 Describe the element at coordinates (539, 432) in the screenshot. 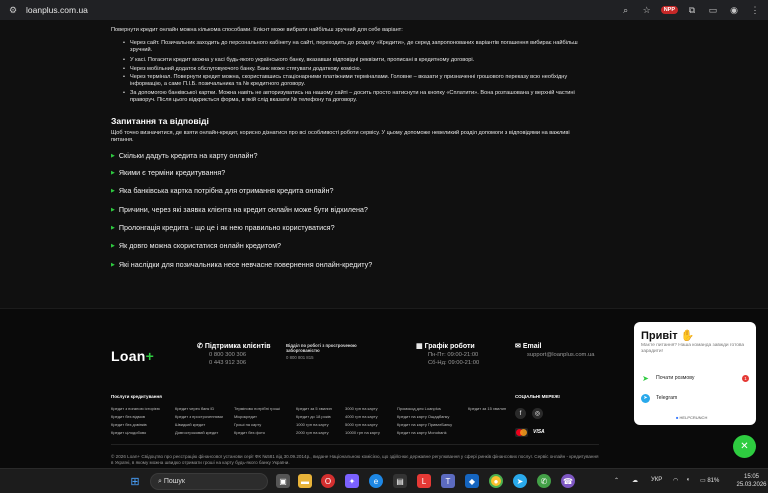

I see `visa-icon: VISA` at that location.